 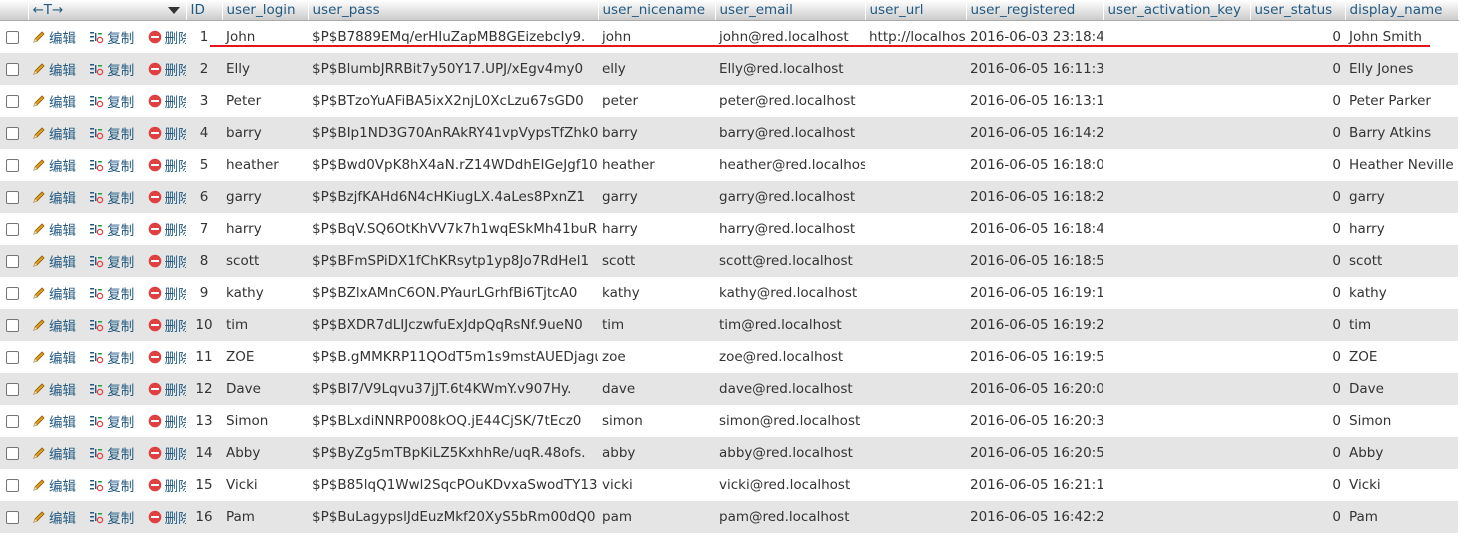 I want to click on cell-user-email: simon@red.localhost, so click(x=790, y=421).